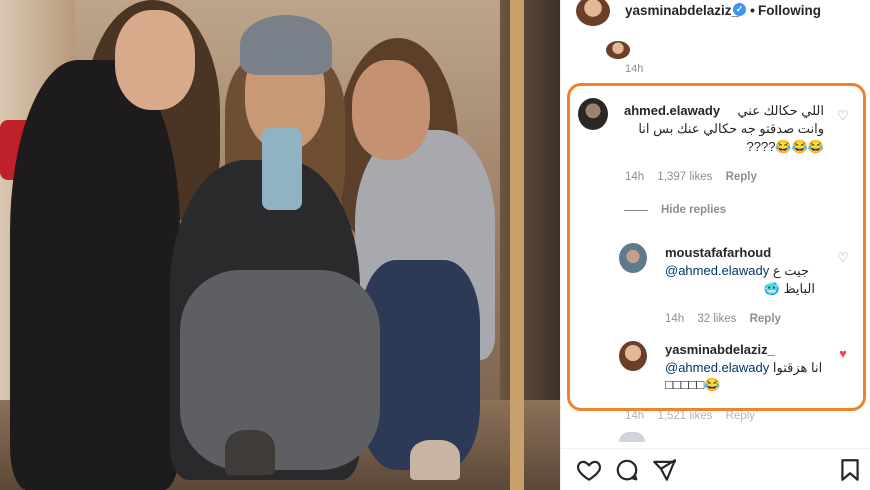 This screenshot has height=490, width=870. I want to click on comment-text-line-2: وانت صدقتو جه حكالي عنك بس انا, so click(731, 128).